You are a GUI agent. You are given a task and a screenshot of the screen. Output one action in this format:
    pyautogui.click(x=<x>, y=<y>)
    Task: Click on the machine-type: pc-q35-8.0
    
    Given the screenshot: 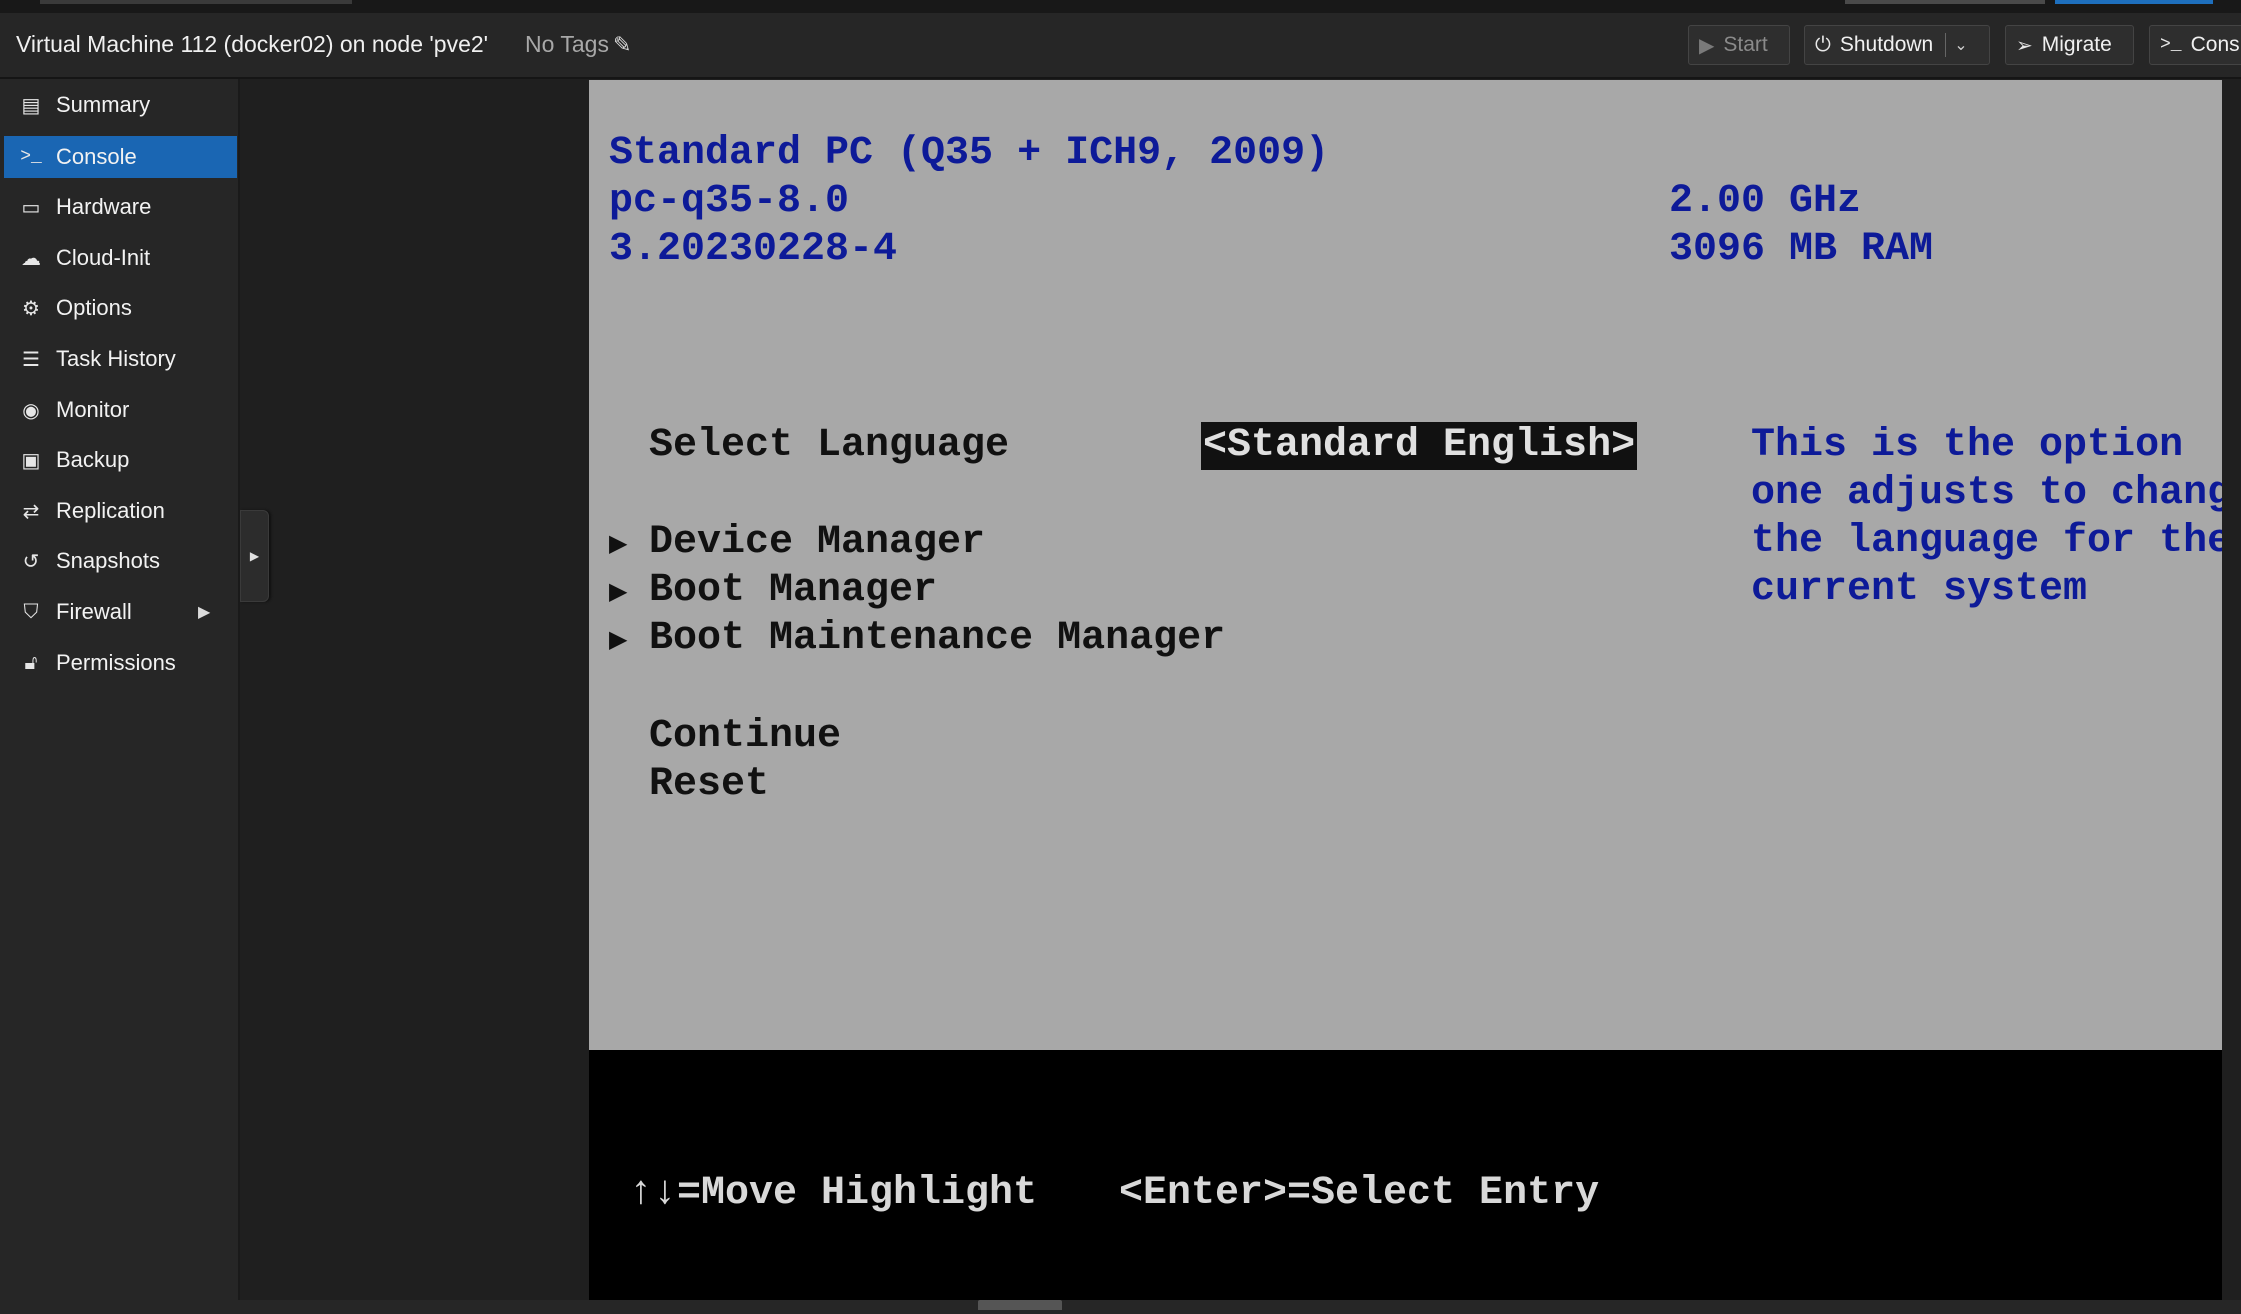 What is the action you would take?
    pyautogui.click(x=729, y=201)
    